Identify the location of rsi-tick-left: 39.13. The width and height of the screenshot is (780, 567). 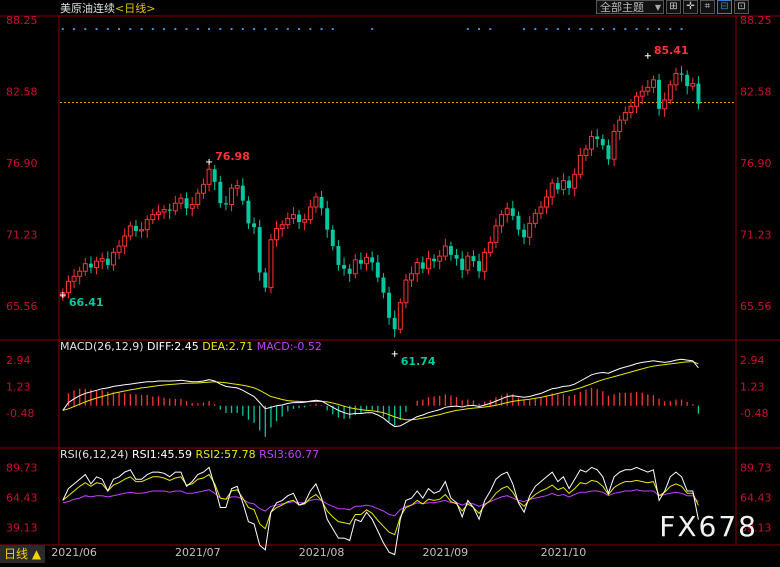
(22, 527).